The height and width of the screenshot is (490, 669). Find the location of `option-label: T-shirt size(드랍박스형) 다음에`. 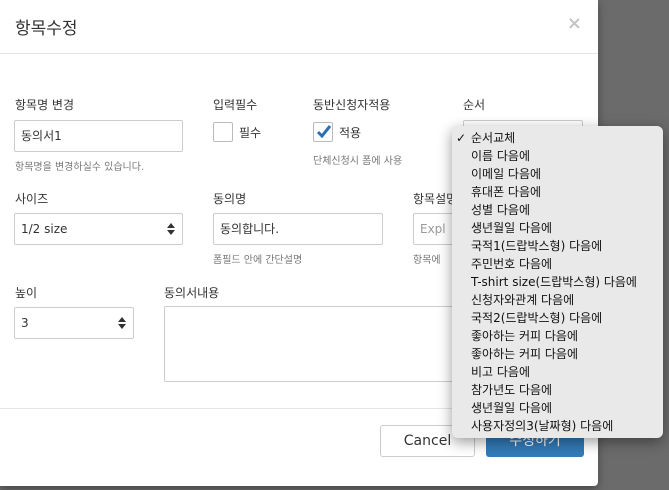

option-label: T-shirt size(드랍박스형) 다음에 is located at coordinates (554, 282).